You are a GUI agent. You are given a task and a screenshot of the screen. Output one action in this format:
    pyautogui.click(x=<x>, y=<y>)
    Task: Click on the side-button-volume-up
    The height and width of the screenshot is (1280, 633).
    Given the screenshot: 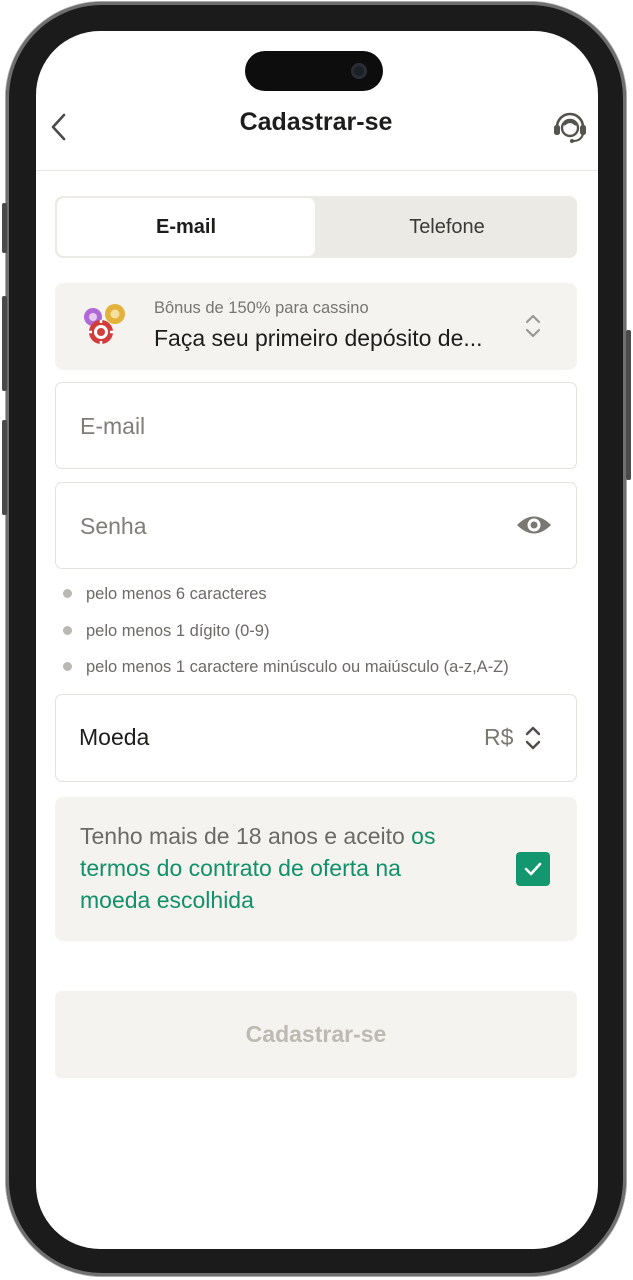 What is the action you would take?
    pyautogui.click(x=4, y=343)
    